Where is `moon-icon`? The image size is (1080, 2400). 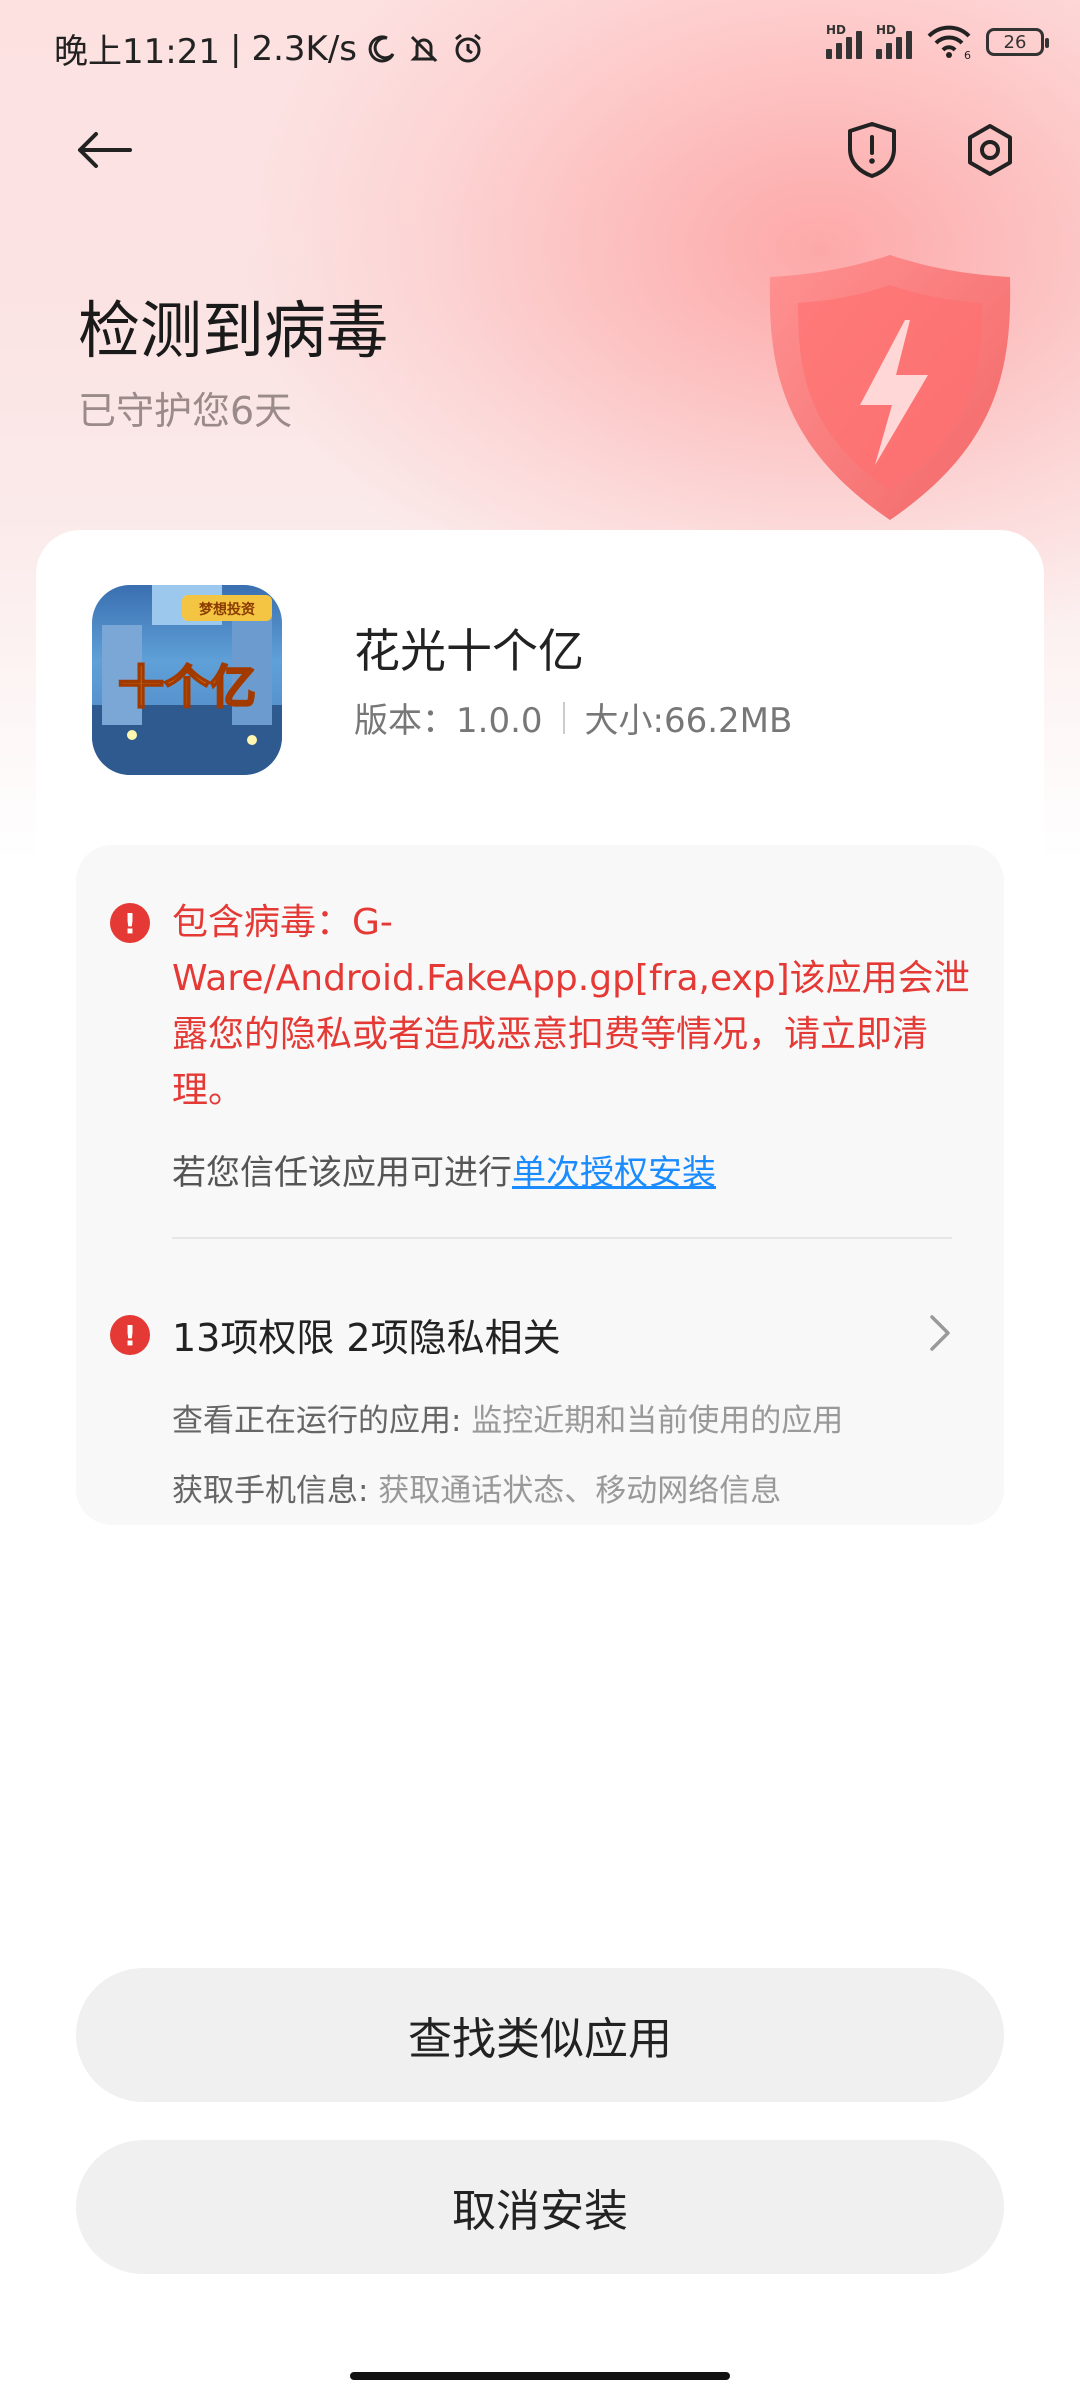 moon-icon is located at coordinates (381, 48).